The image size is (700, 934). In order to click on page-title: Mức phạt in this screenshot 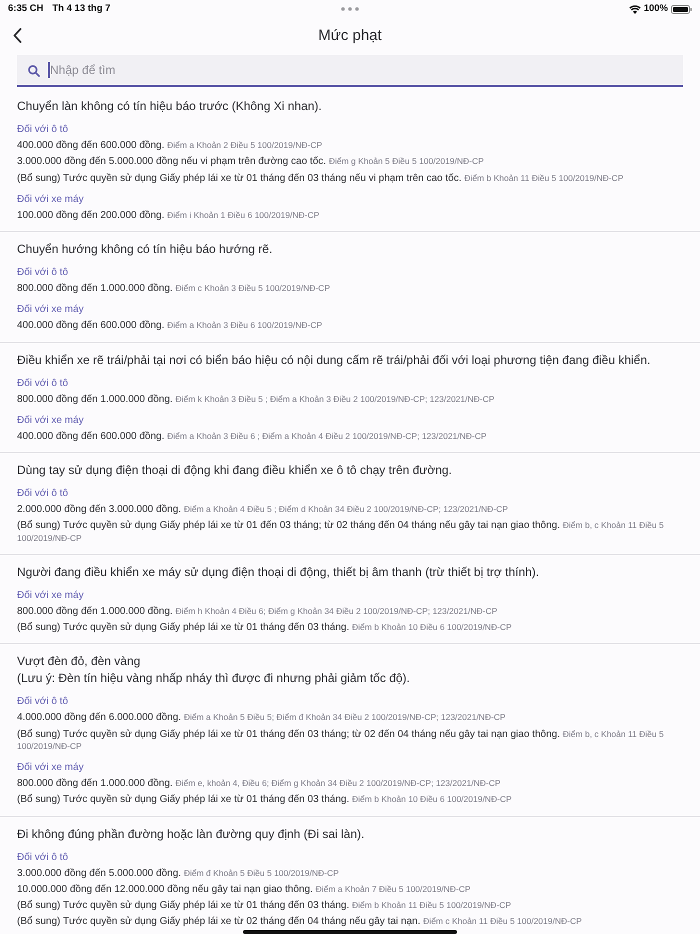, I will do `click(350, 36)`.